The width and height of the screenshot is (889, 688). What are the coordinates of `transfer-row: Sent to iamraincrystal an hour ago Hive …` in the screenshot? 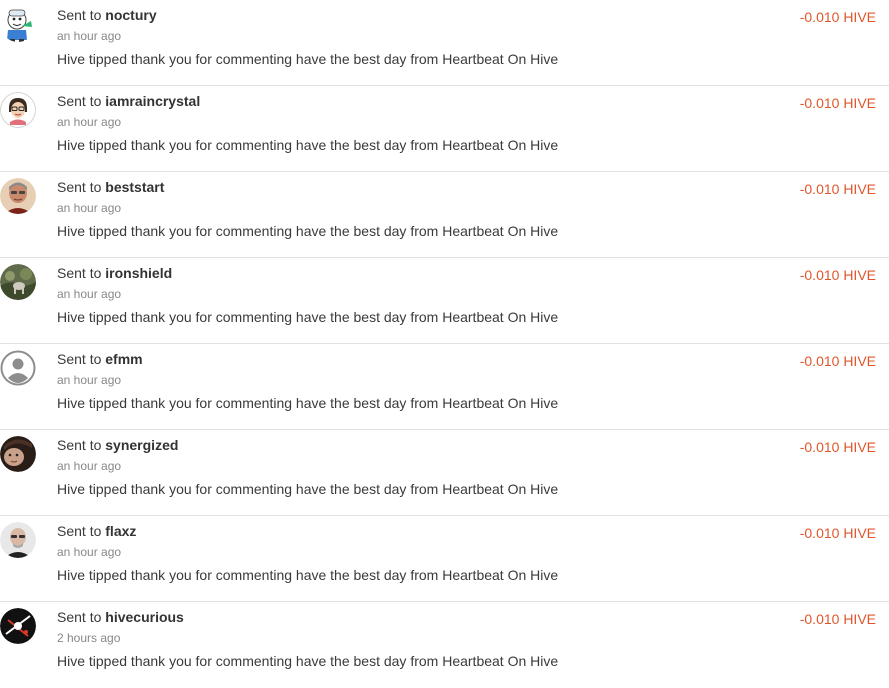 It's located at (444, 129).